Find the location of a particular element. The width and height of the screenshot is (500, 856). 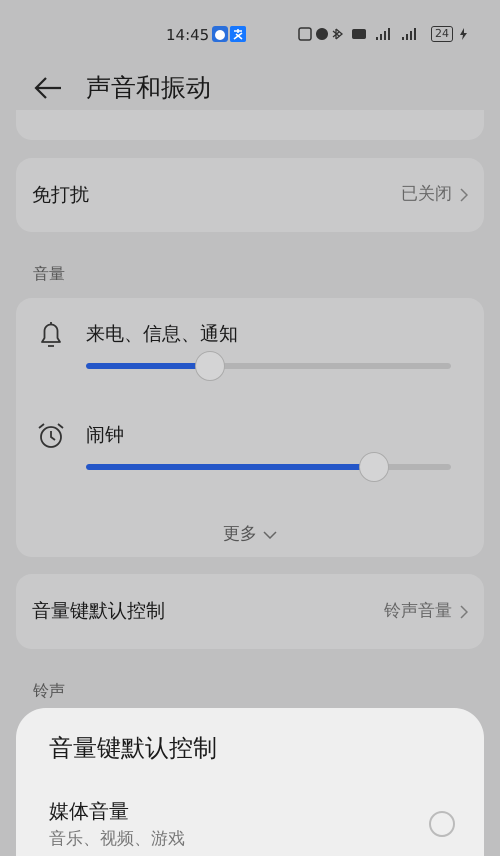

volume-key-row: 音量键默认控制 铃声音量 is located at coordinates (250, 611).